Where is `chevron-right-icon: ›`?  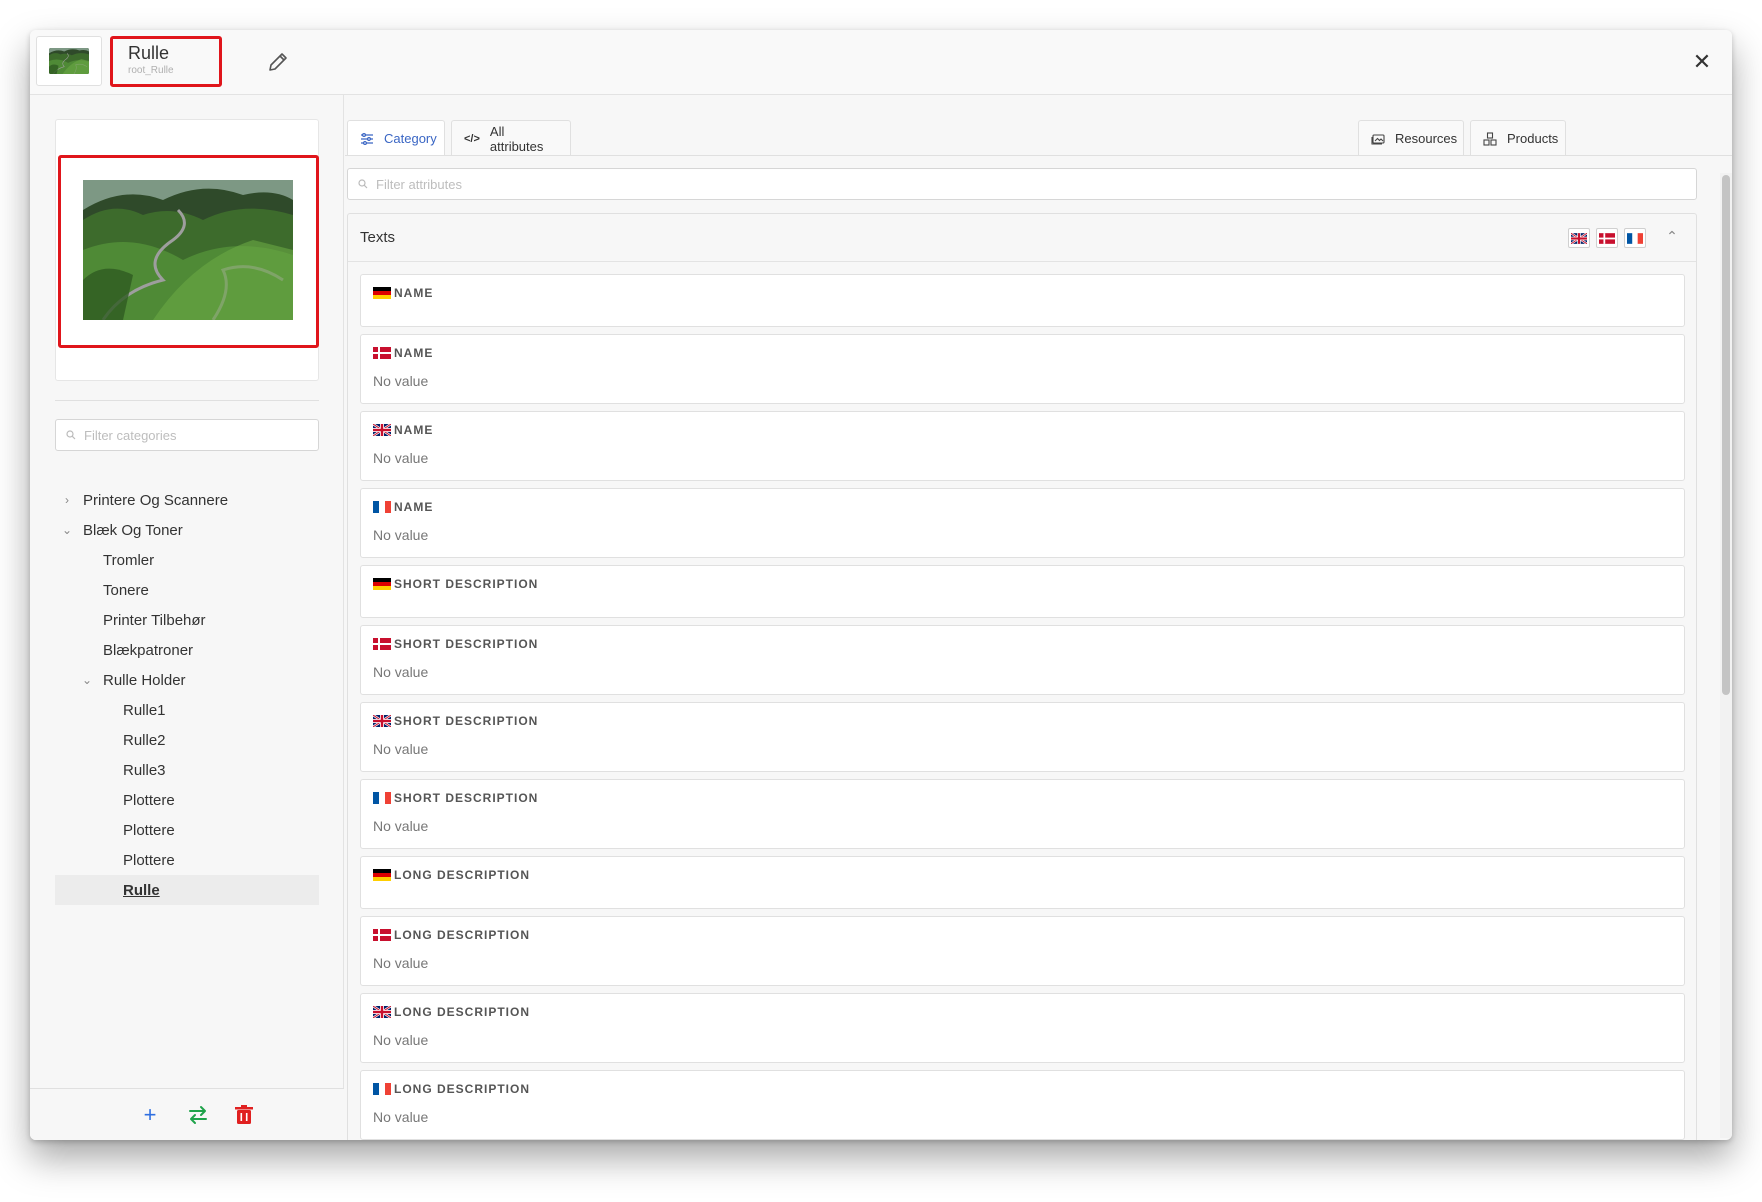
chevron-right-icon: › is located at coordinates (67, 500).